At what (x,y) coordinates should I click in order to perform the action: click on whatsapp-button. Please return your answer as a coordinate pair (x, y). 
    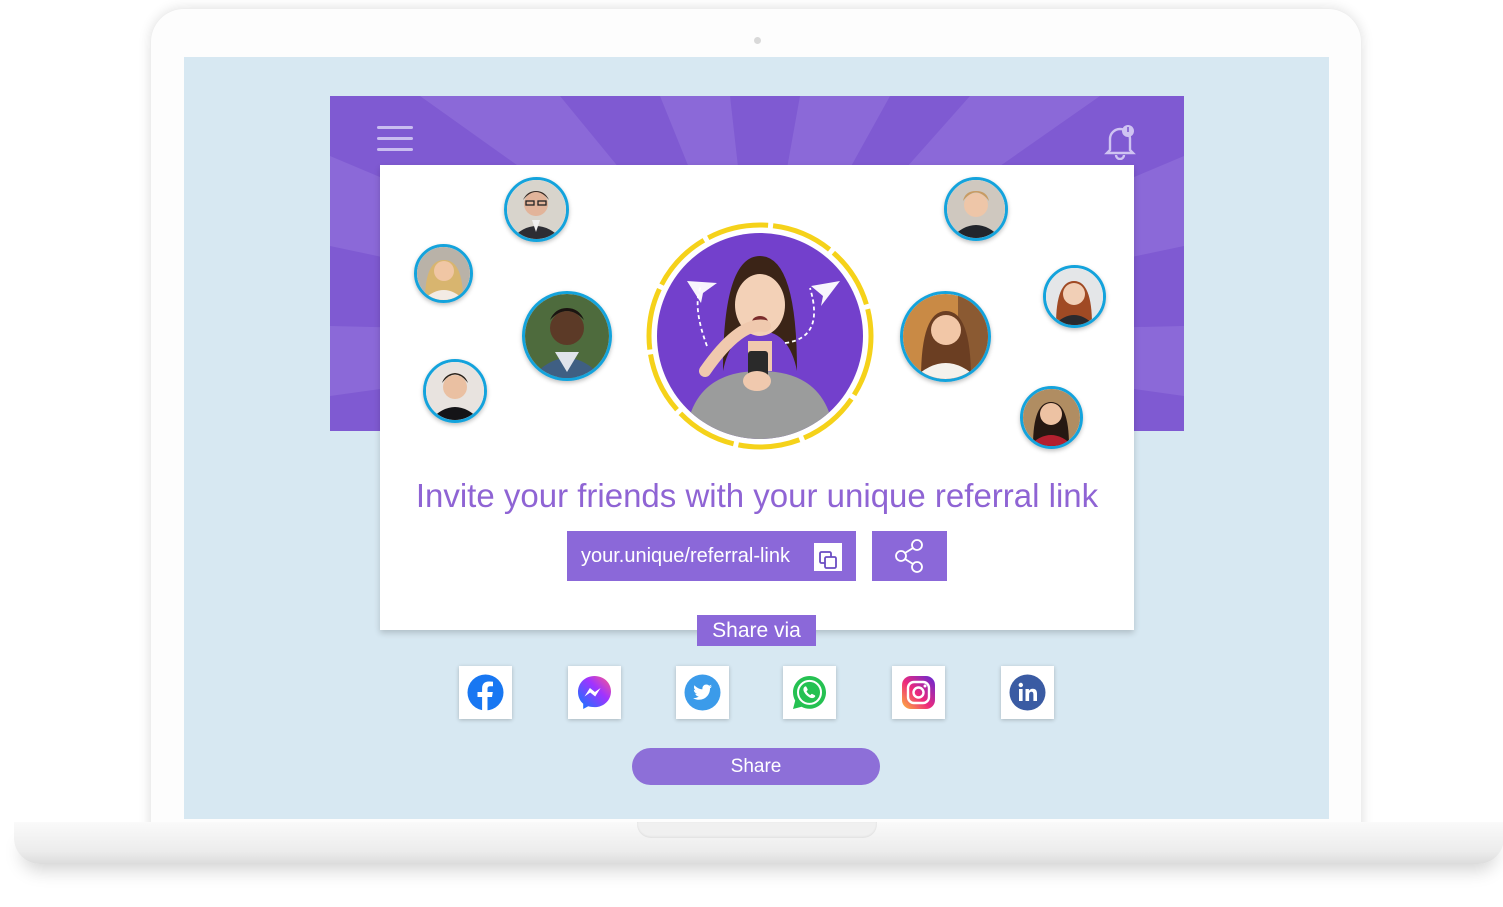
    Looking at the image, I should click on (809, 692).